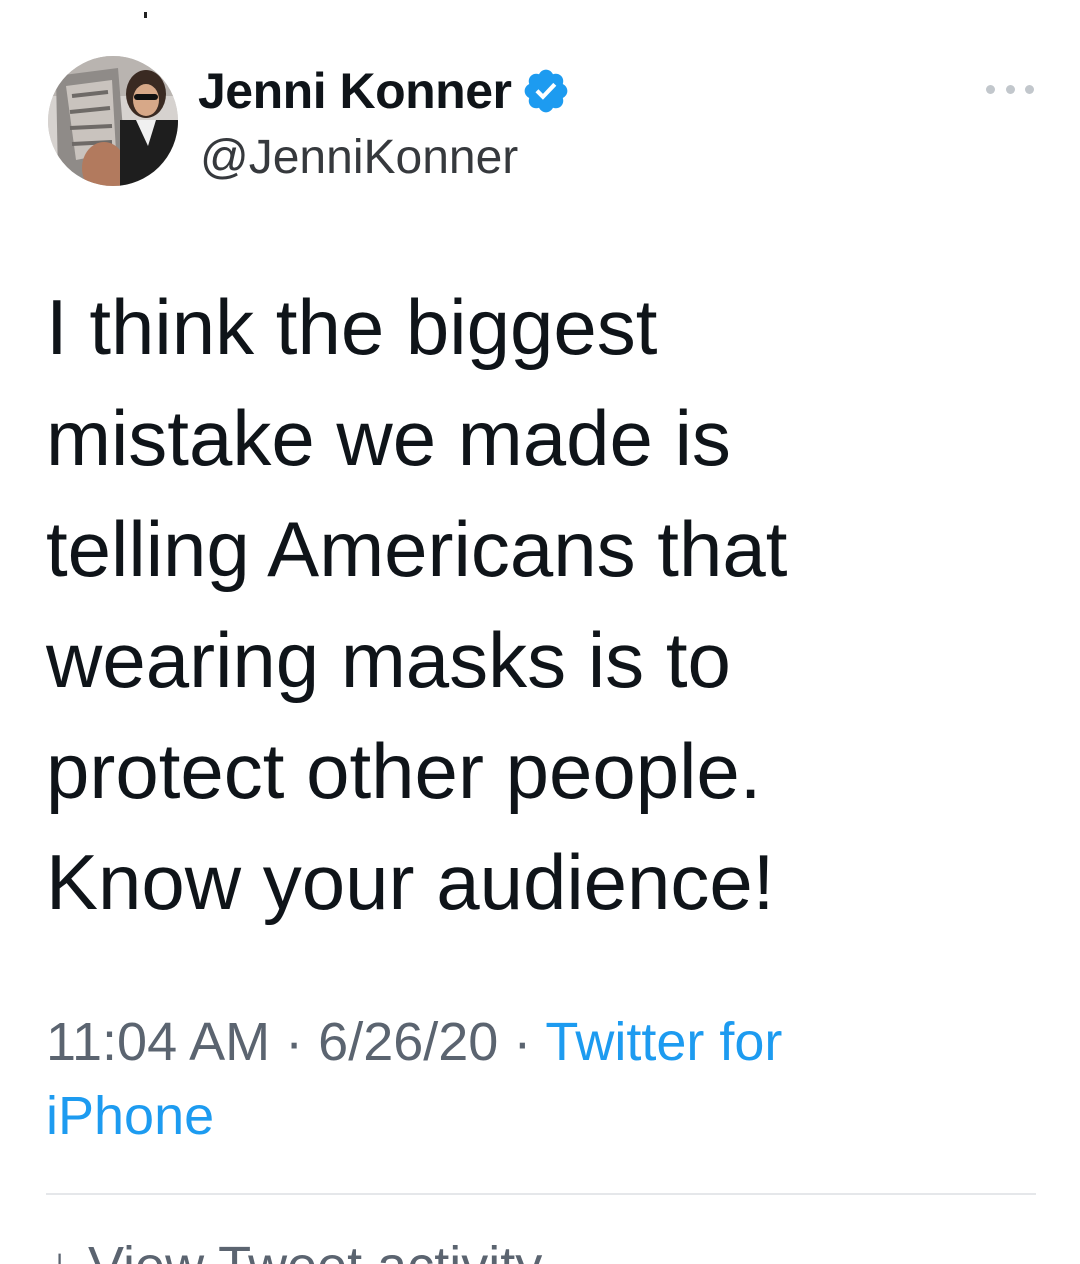 Image resolution: width=1080 pixels, height=1264 pixels. What do you see at coordinates (541, 1194) in the screenshot?
I see `divider` at bounding box center [541, 1194].